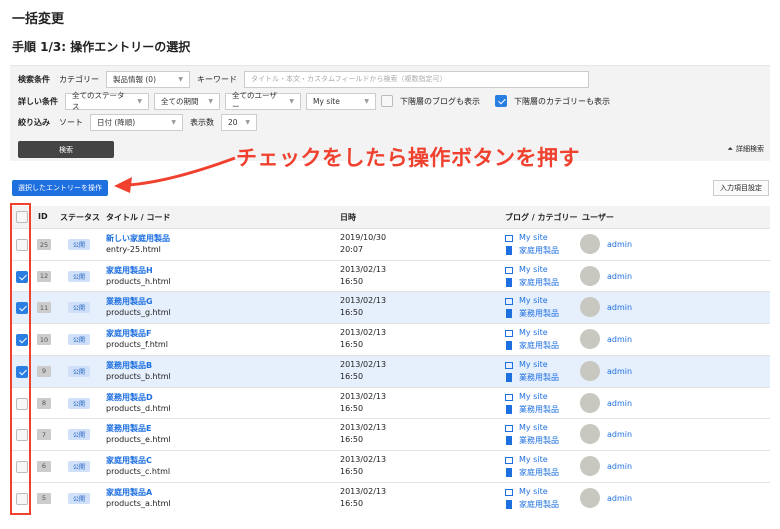 This screenshot has height=529, width=780. I want to click on entry-title-link: 業務用製品D, so click(129, 397).